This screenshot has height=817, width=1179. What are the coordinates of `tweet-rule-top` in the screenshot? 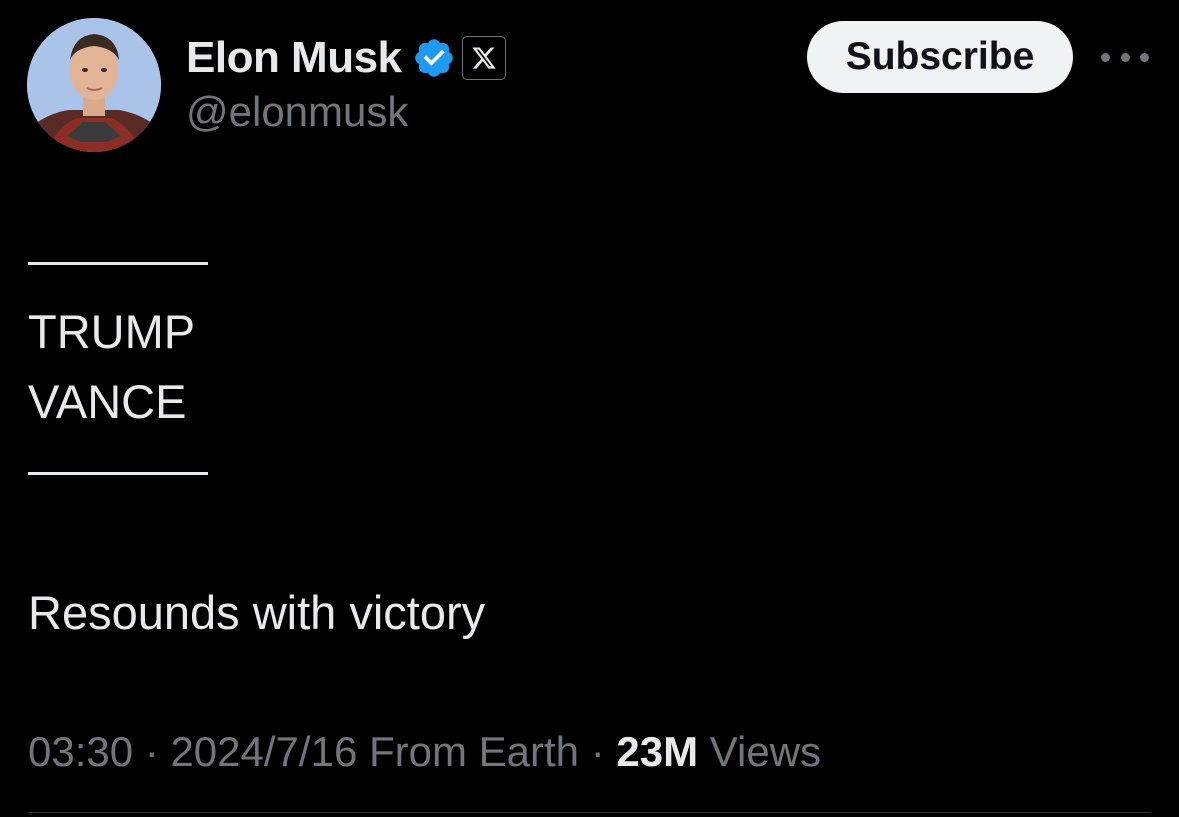 It's located at (118, 263).